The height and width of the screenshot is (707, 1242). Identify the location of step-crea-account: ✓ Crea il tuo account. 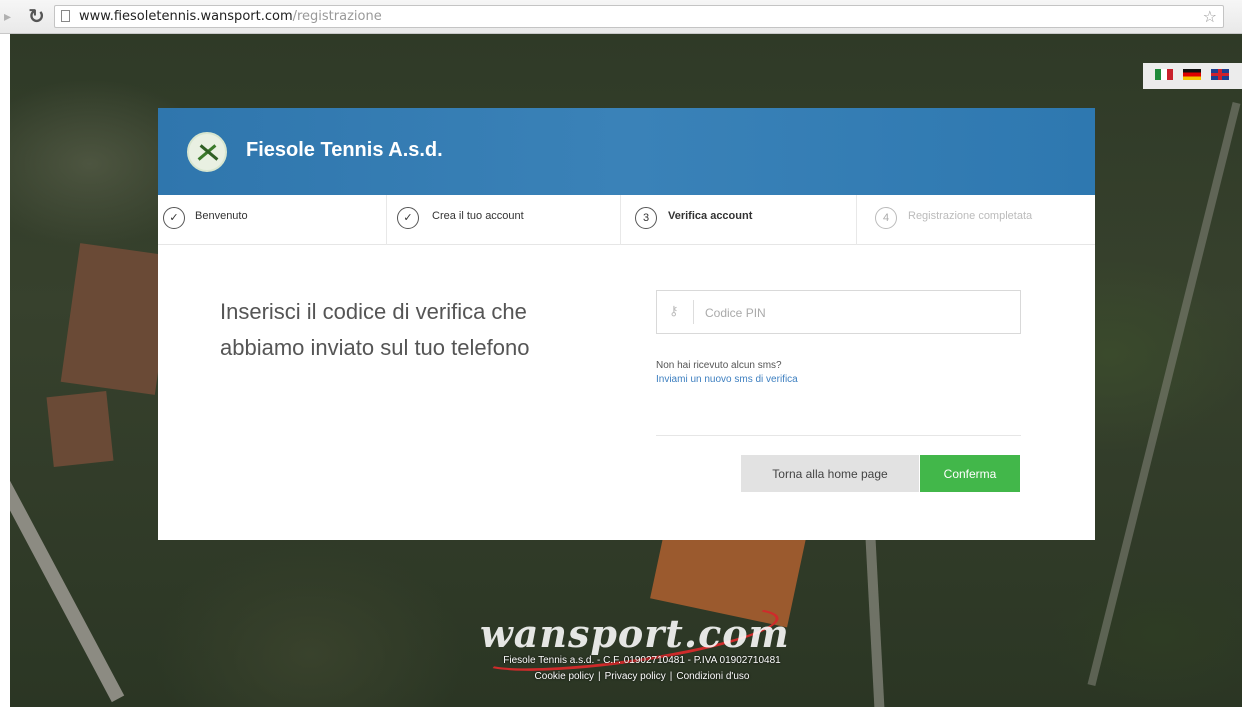
(504, 220).